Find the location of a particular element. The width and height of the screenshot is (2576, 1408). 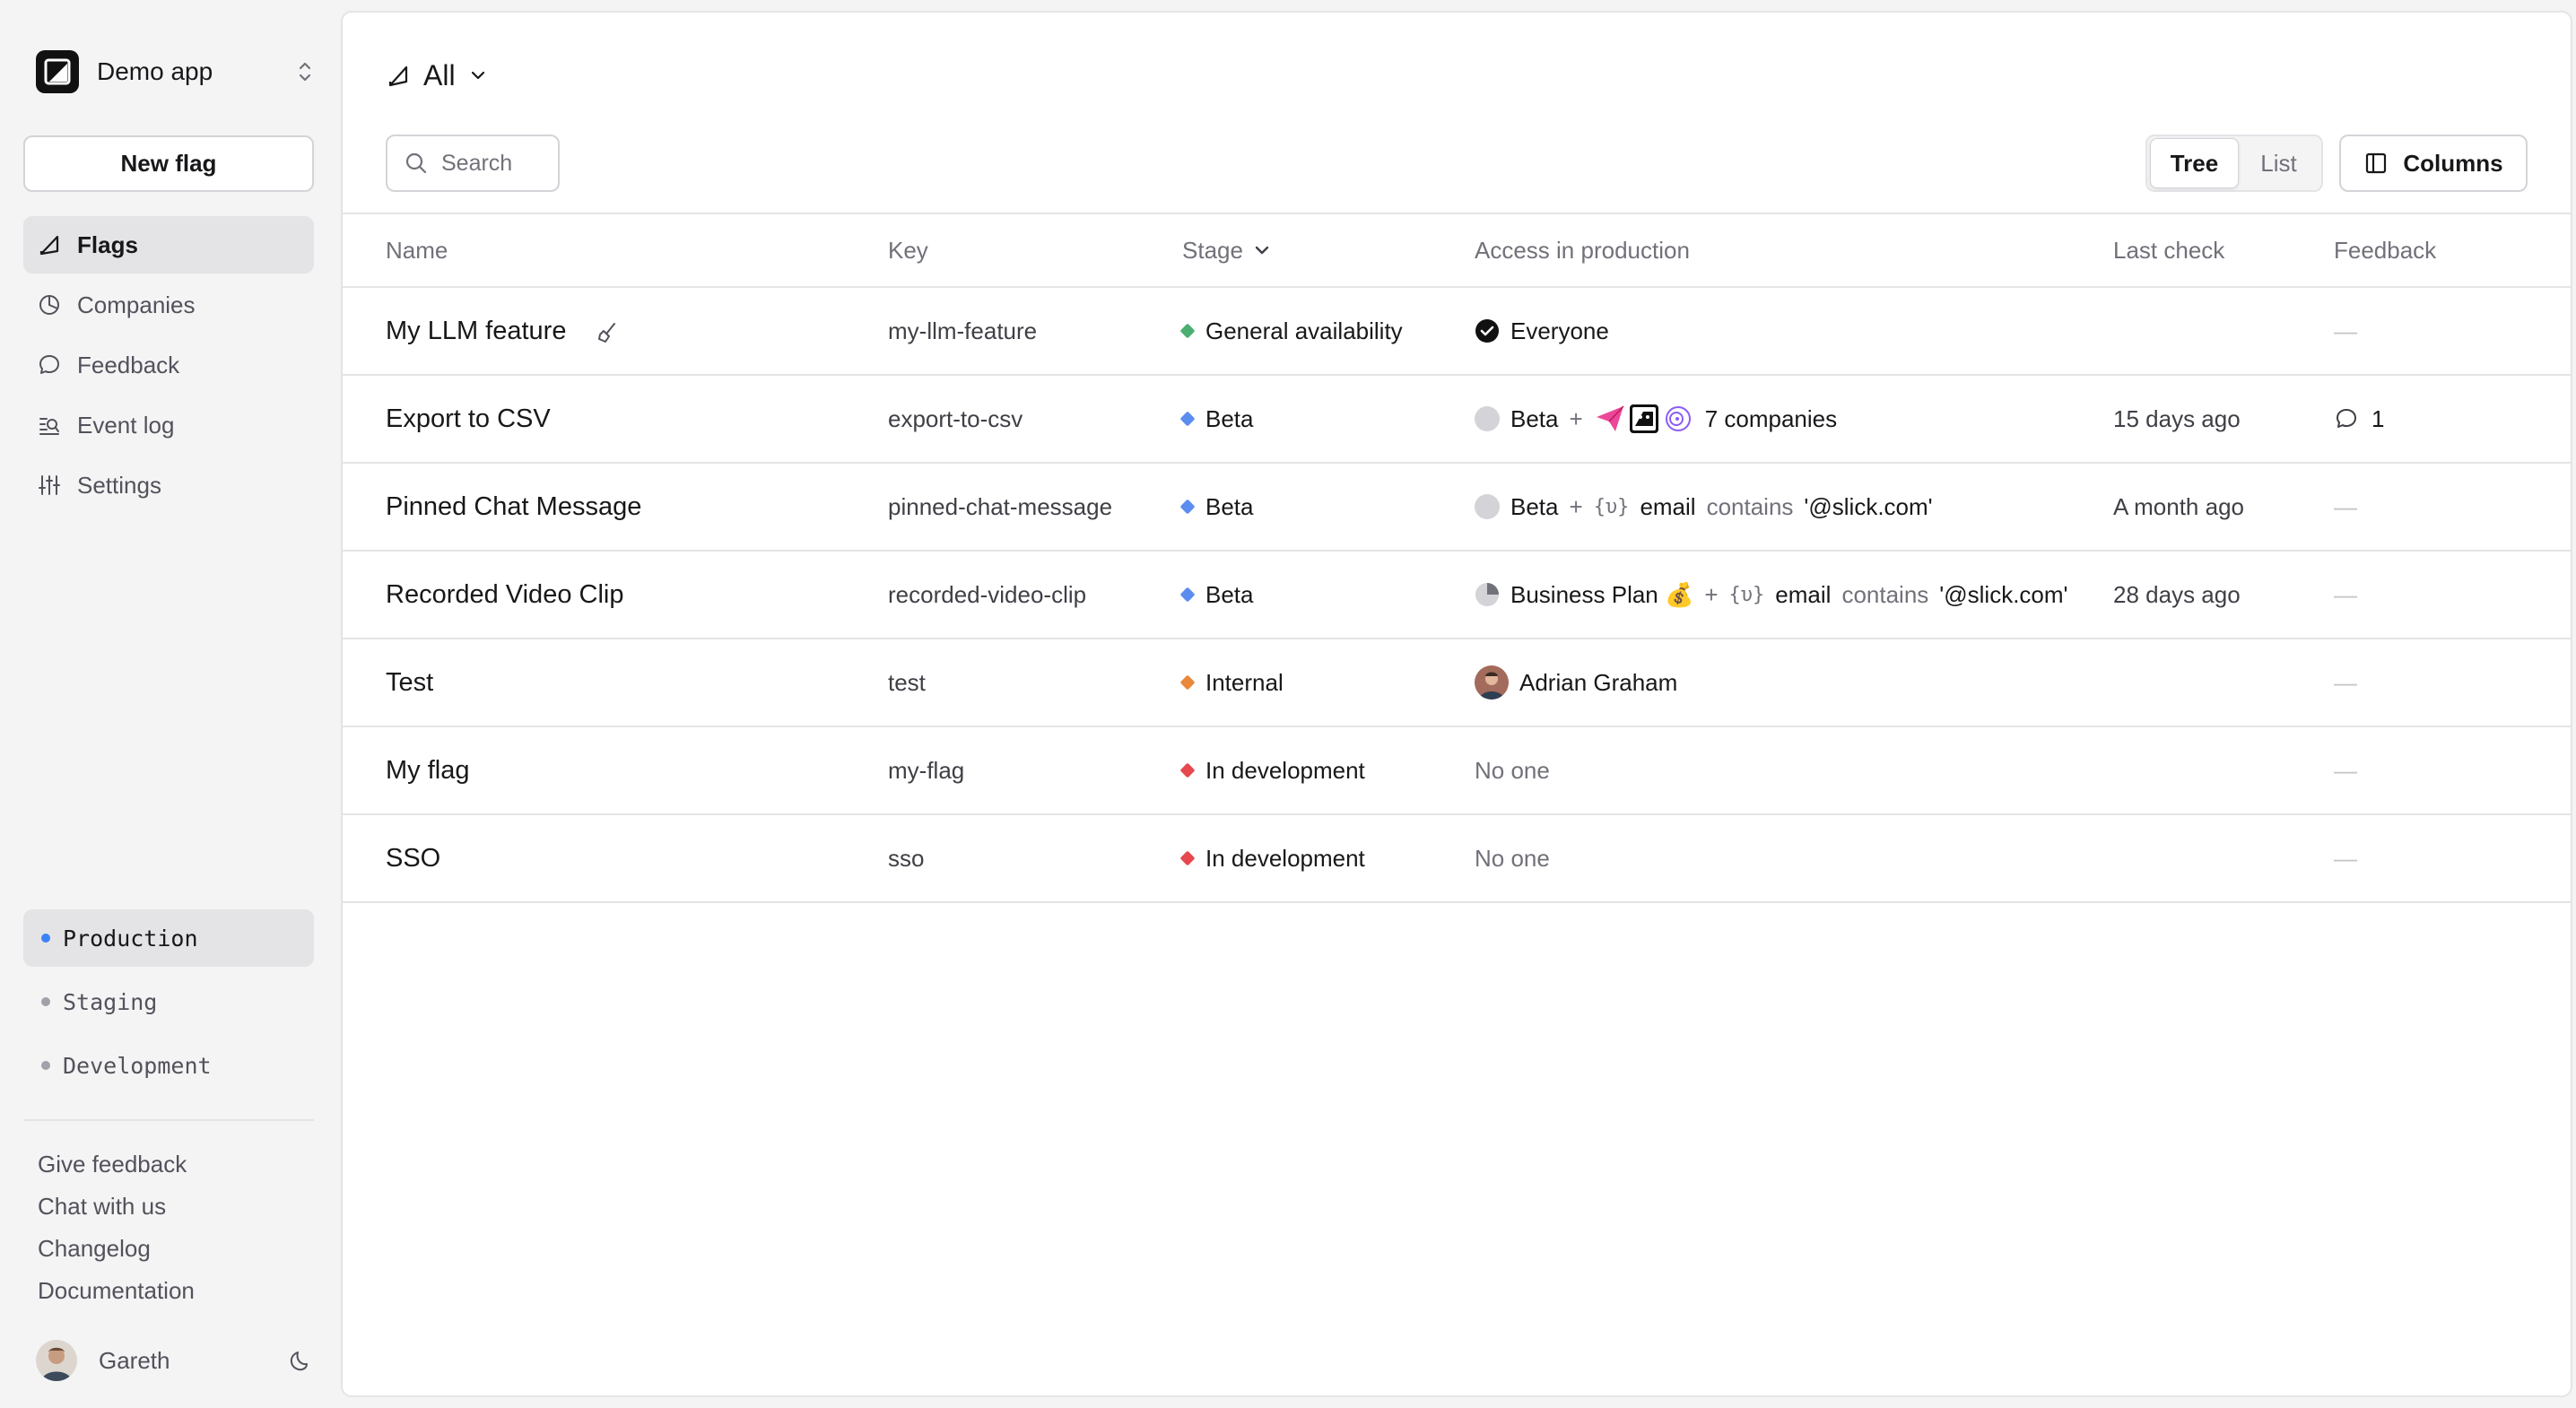

new-flag-button: New flag is located at coordinates (168, 163).